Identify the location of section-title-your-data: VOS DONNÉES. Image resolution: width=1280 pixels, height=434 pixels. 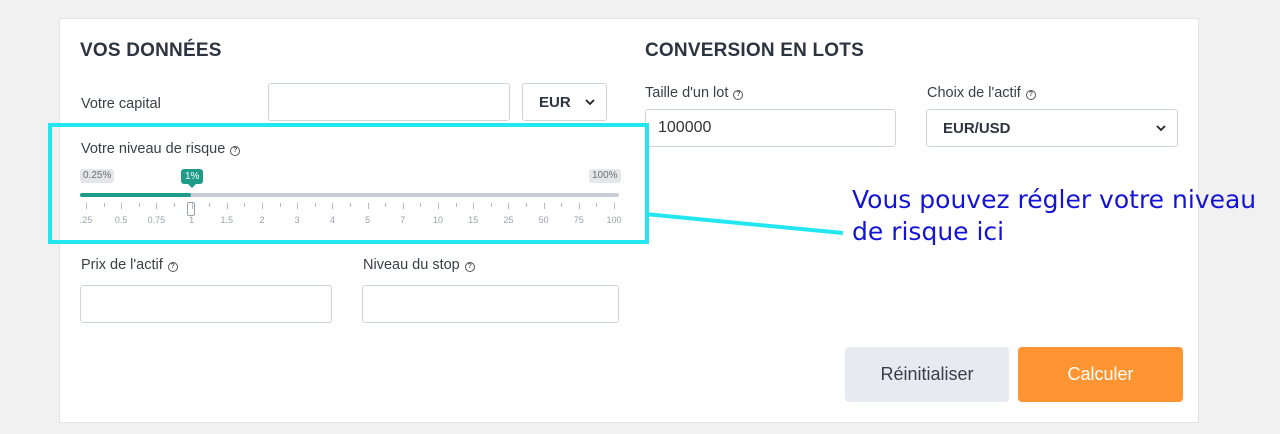
(151, 50).